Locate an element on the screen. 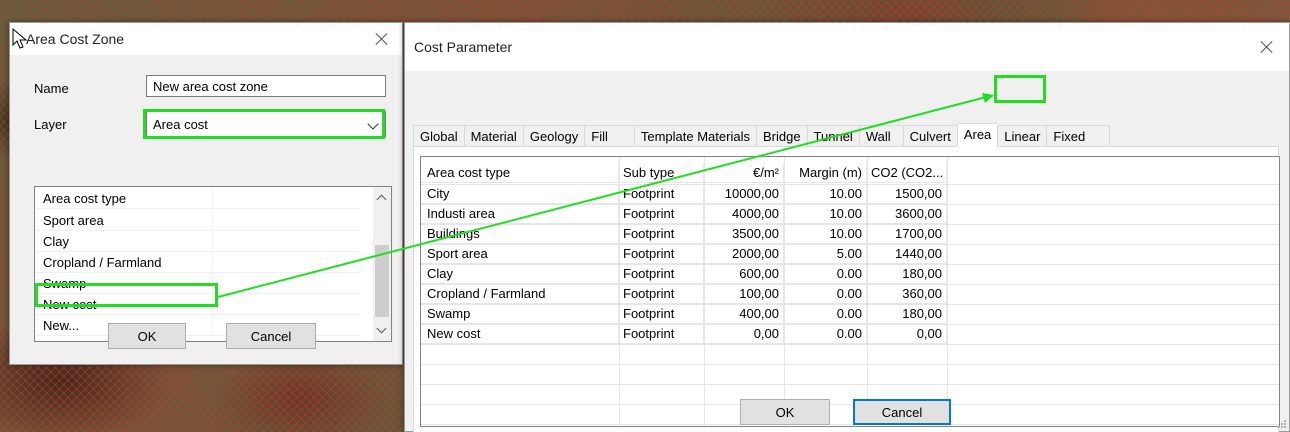 This screenshot has width=1290, height=432. list-item: Cropland / Farmland is located at coordinates (197, 263).